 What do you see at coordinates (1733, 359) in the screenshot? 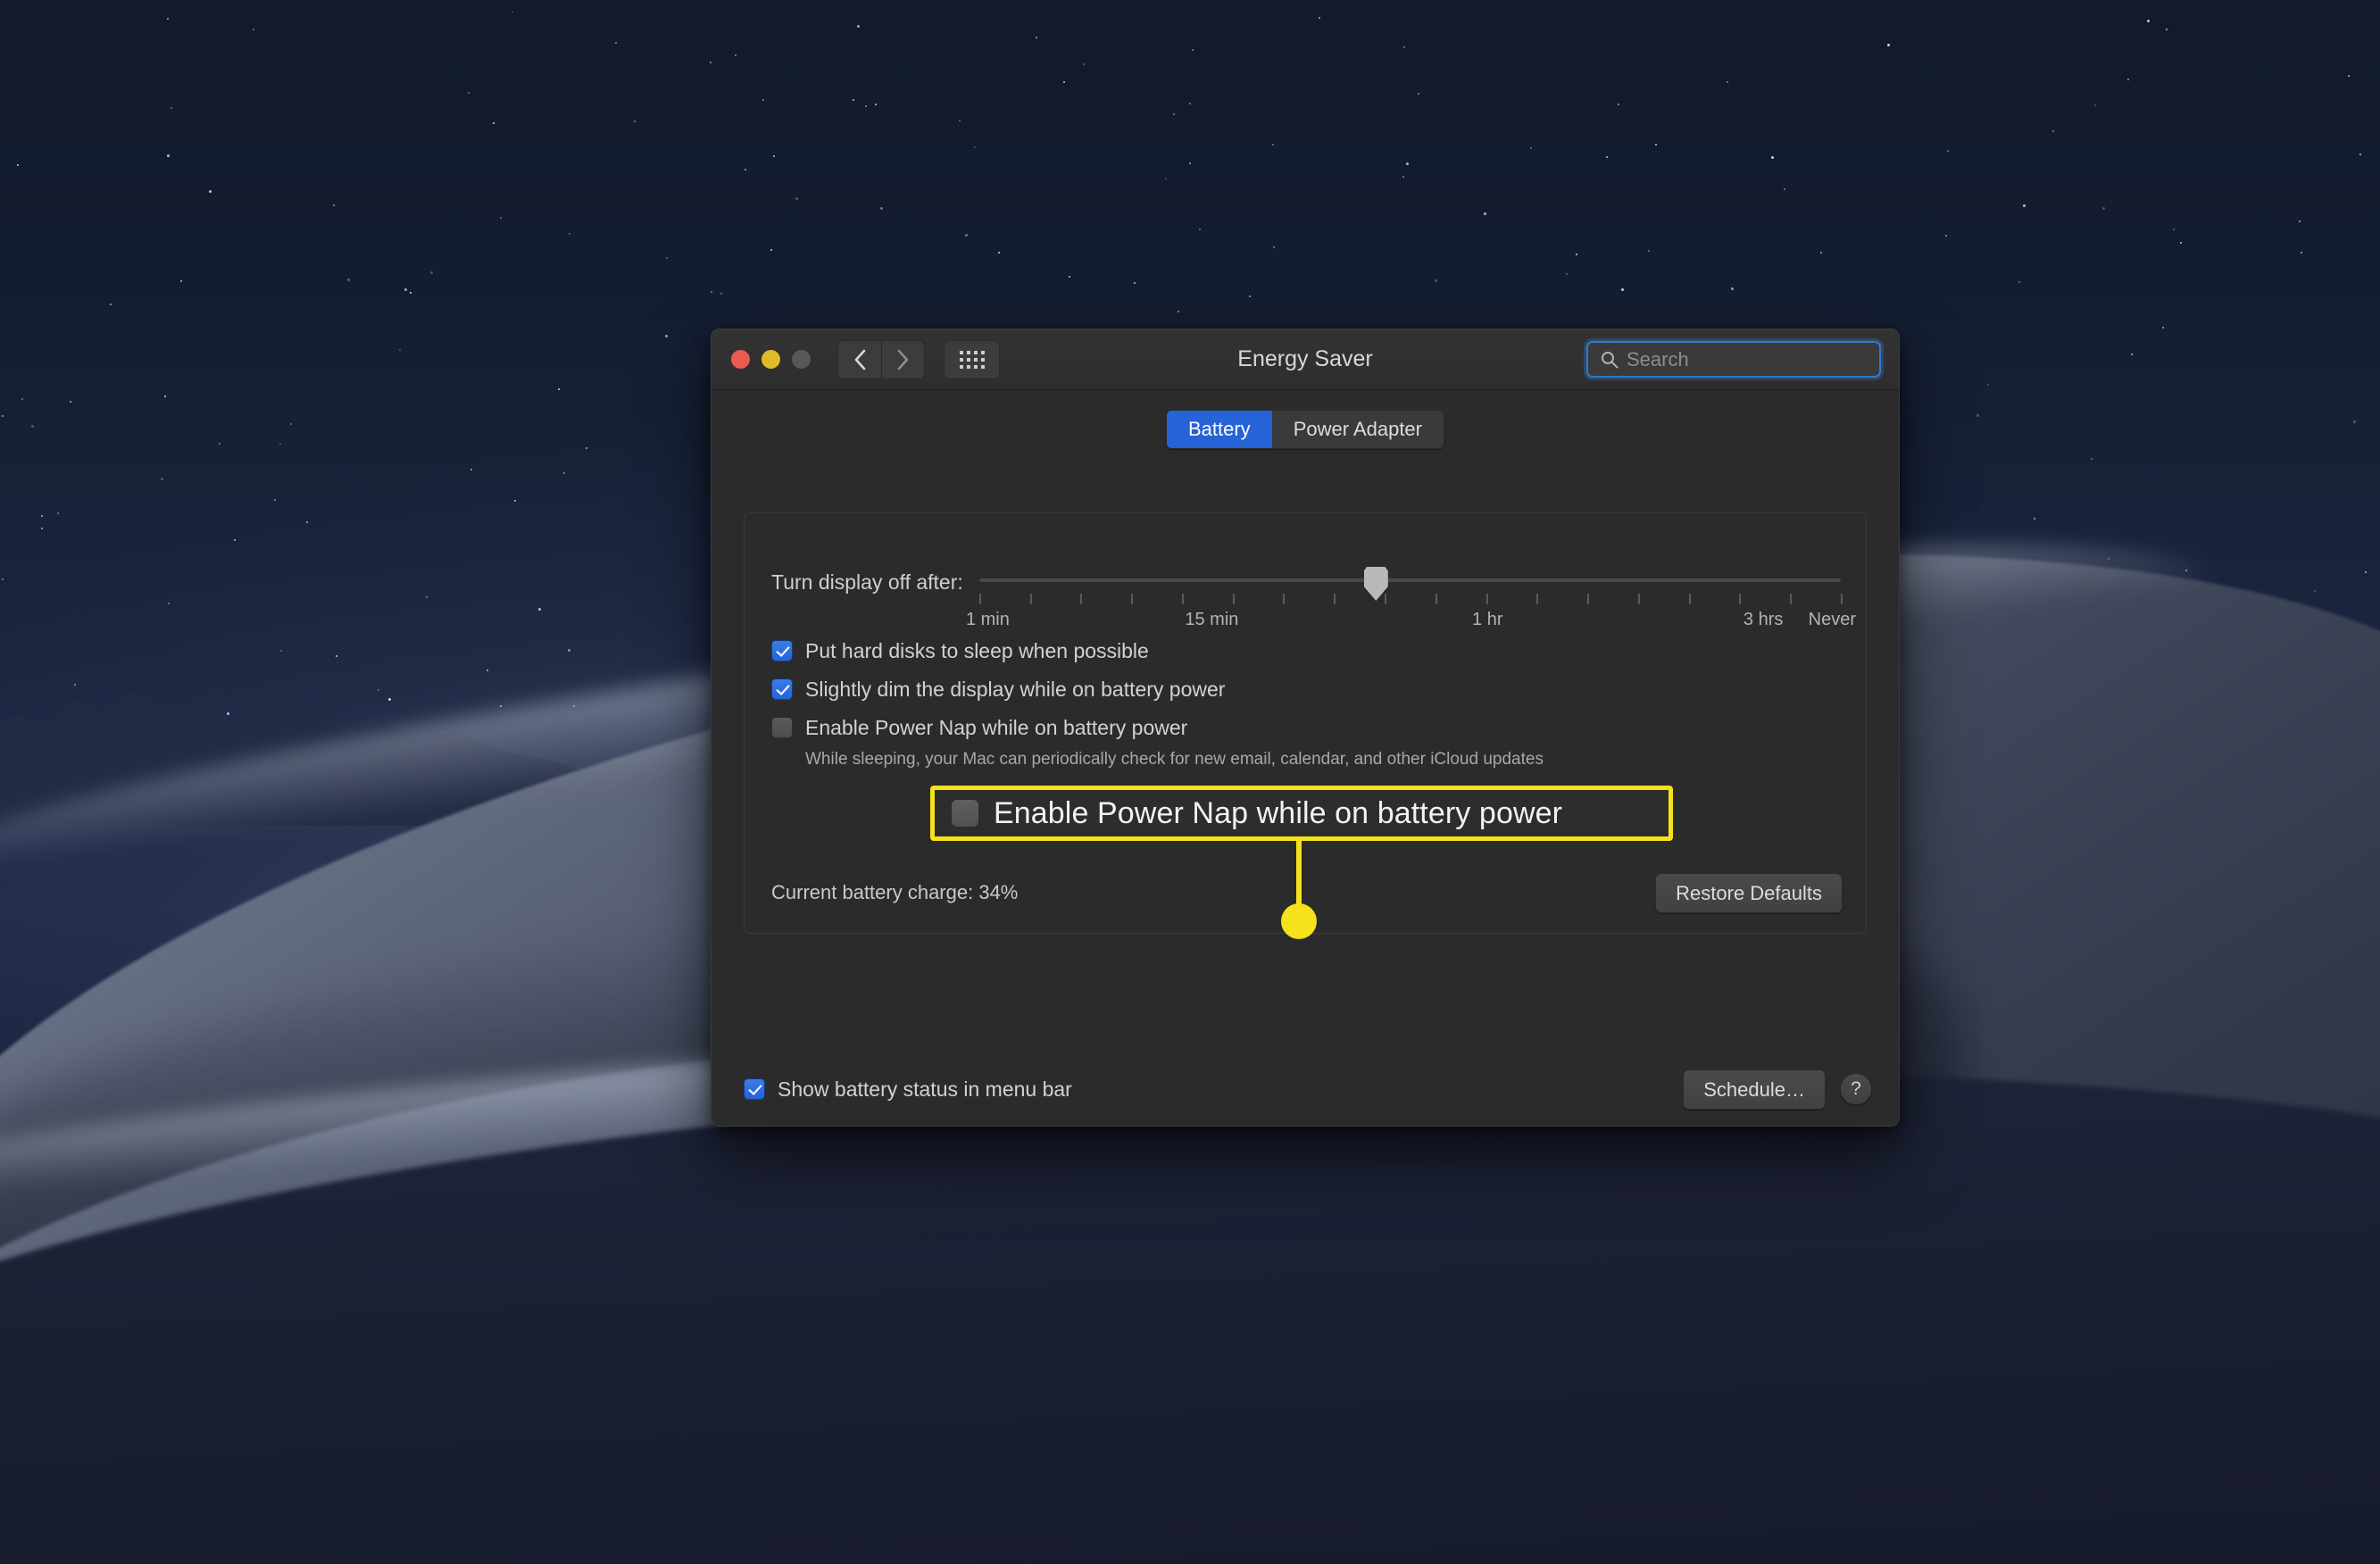
I see `search-field: Search` at bounding box center [1733, 359].